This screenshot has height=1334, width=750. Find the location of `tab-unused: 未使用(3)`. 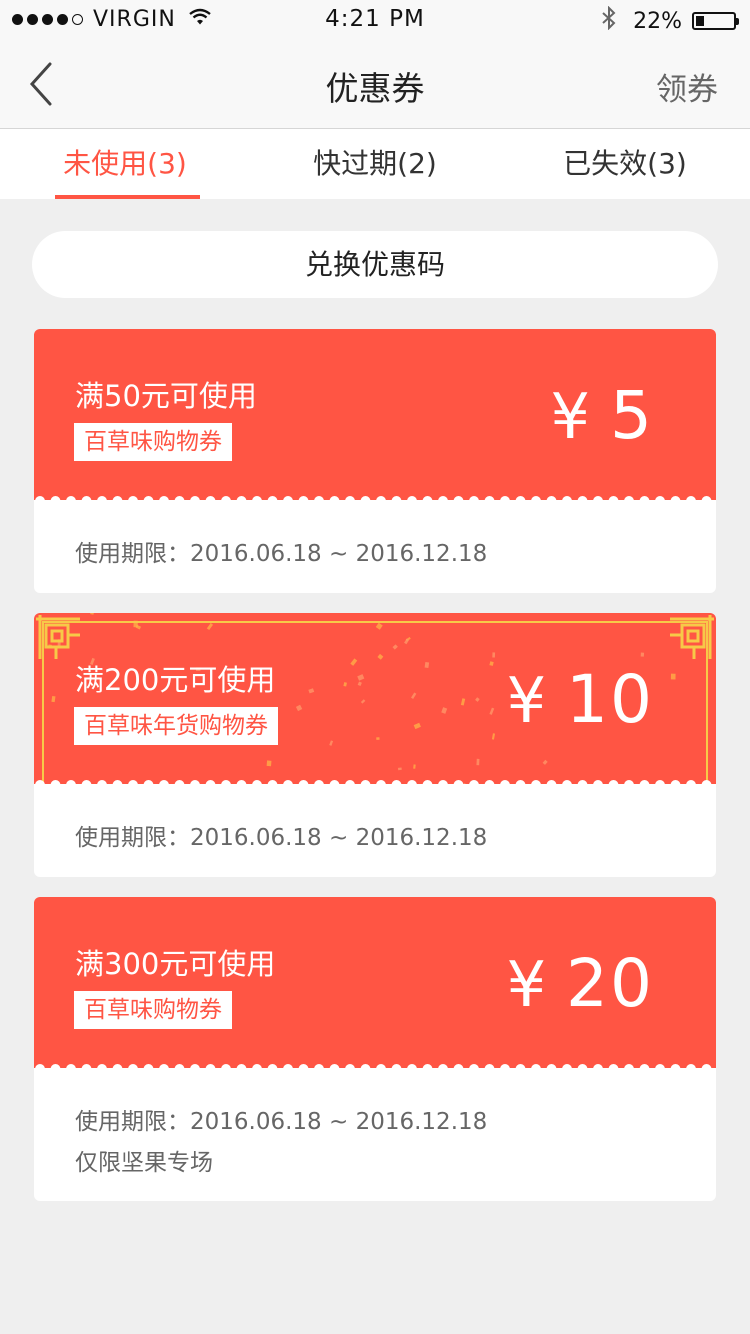

tab-unused: 未使用(3) is located at coordinates (125, 164).